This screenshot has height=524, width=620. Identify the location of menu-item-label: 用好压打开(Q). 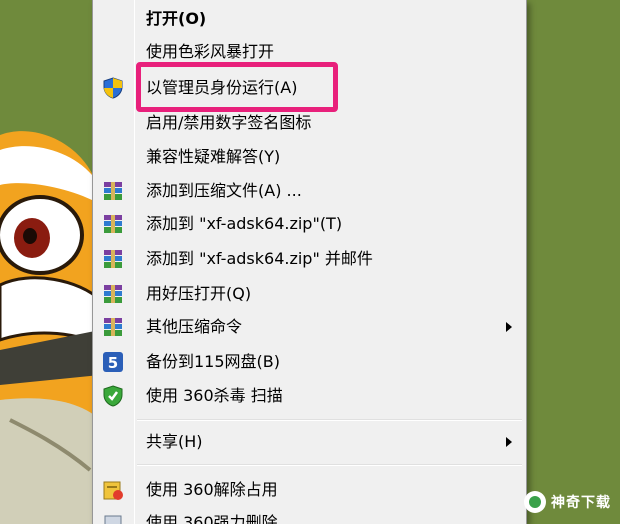
(199, 293).